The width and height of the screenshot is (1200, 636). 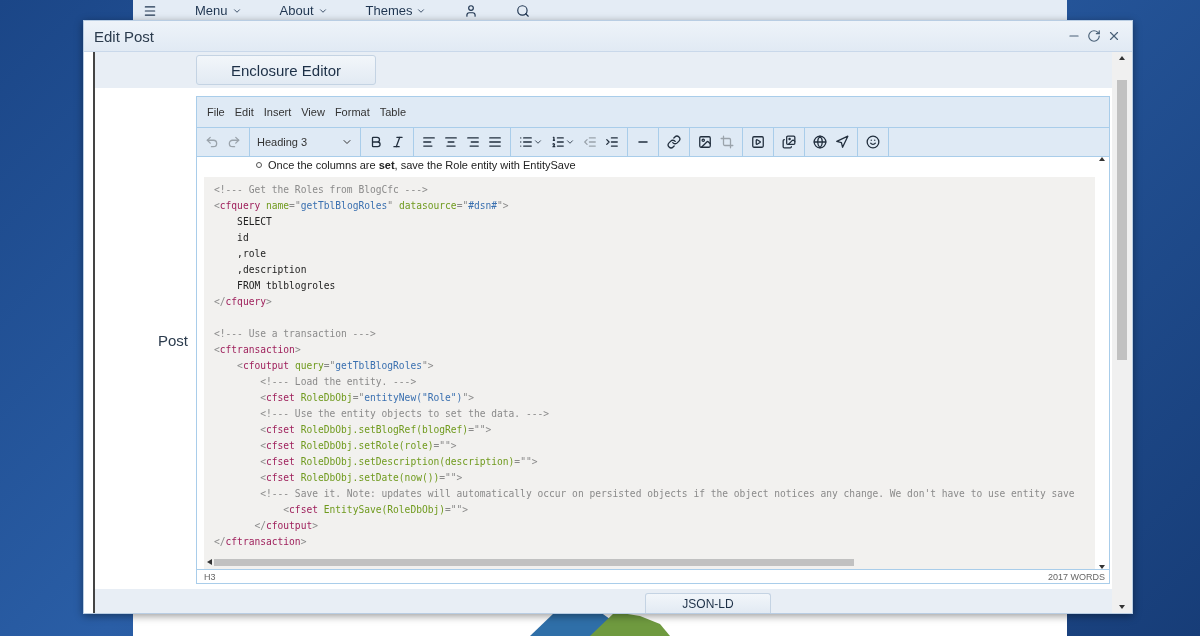 What do you see at coordinates (258, 350) in the screenshot?
I see `code-line: <cftransaction>` at bounding box center [258, 350].